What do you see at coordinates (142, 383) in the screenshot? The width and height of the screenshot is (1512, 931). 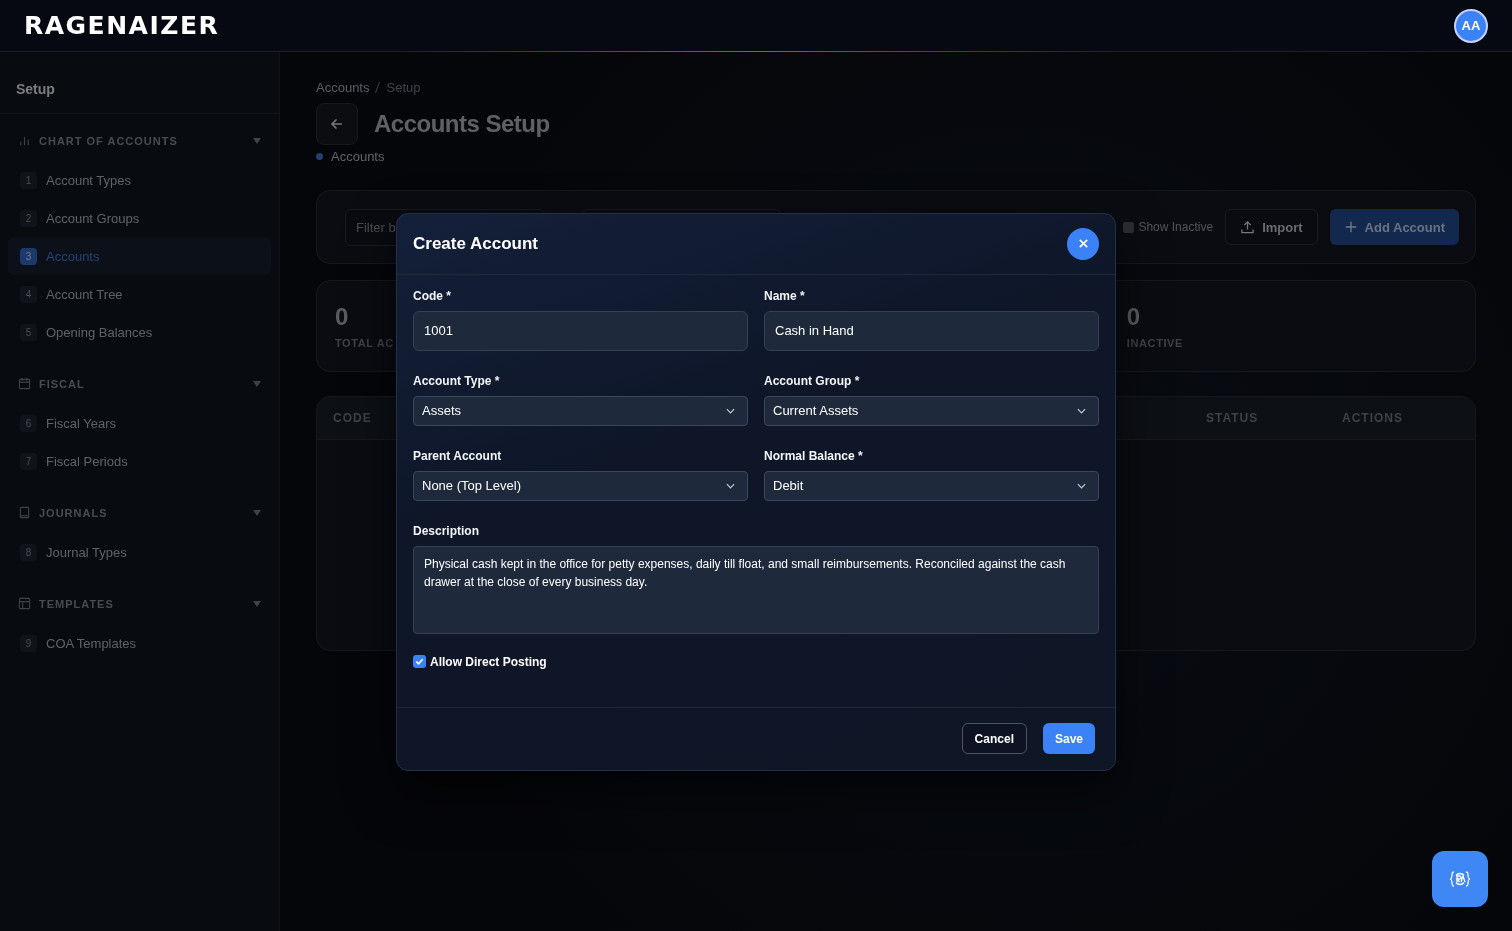 I see `section-heading: FISCAL` at bounding box center [142, 383].